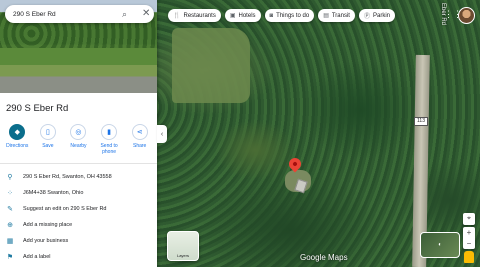 The height and width of the screenshot is (267, 480). I want to click on layers-label: Layers, so click(182, 255).